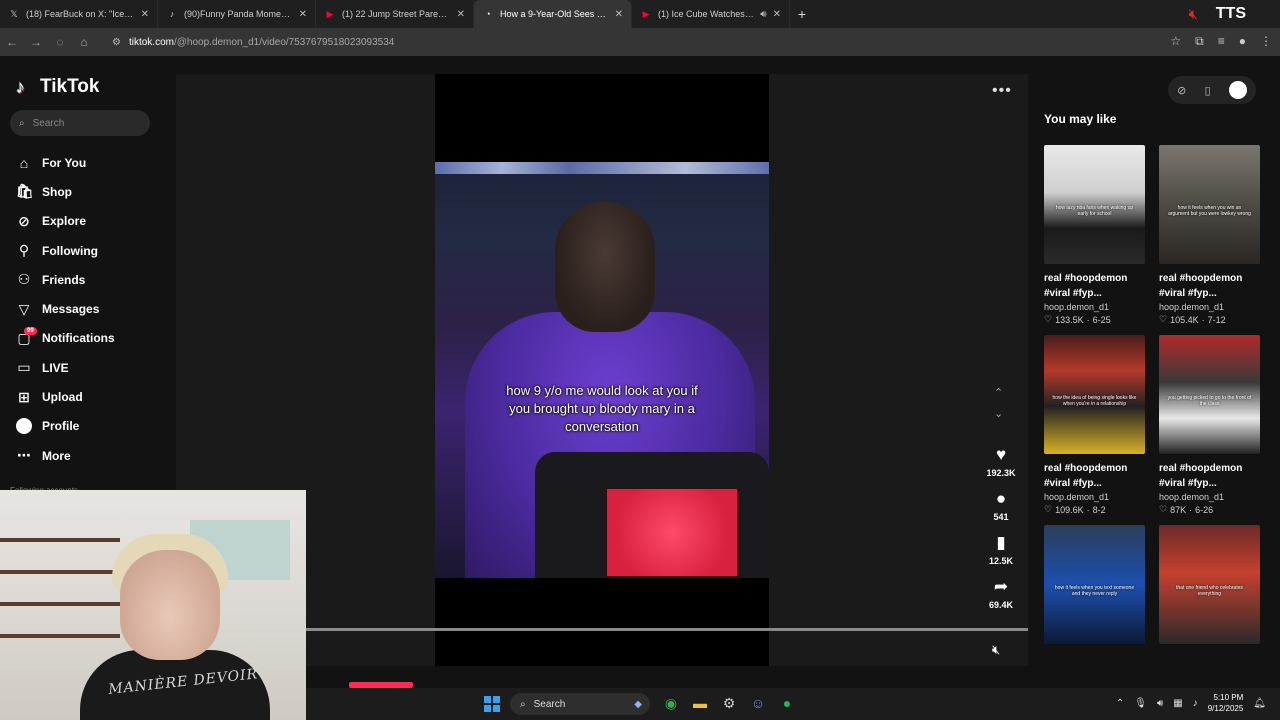 This screenshot has height=720, width=1280. I want to click on share-button: ➦ 69.4K, so click(1001, 598).